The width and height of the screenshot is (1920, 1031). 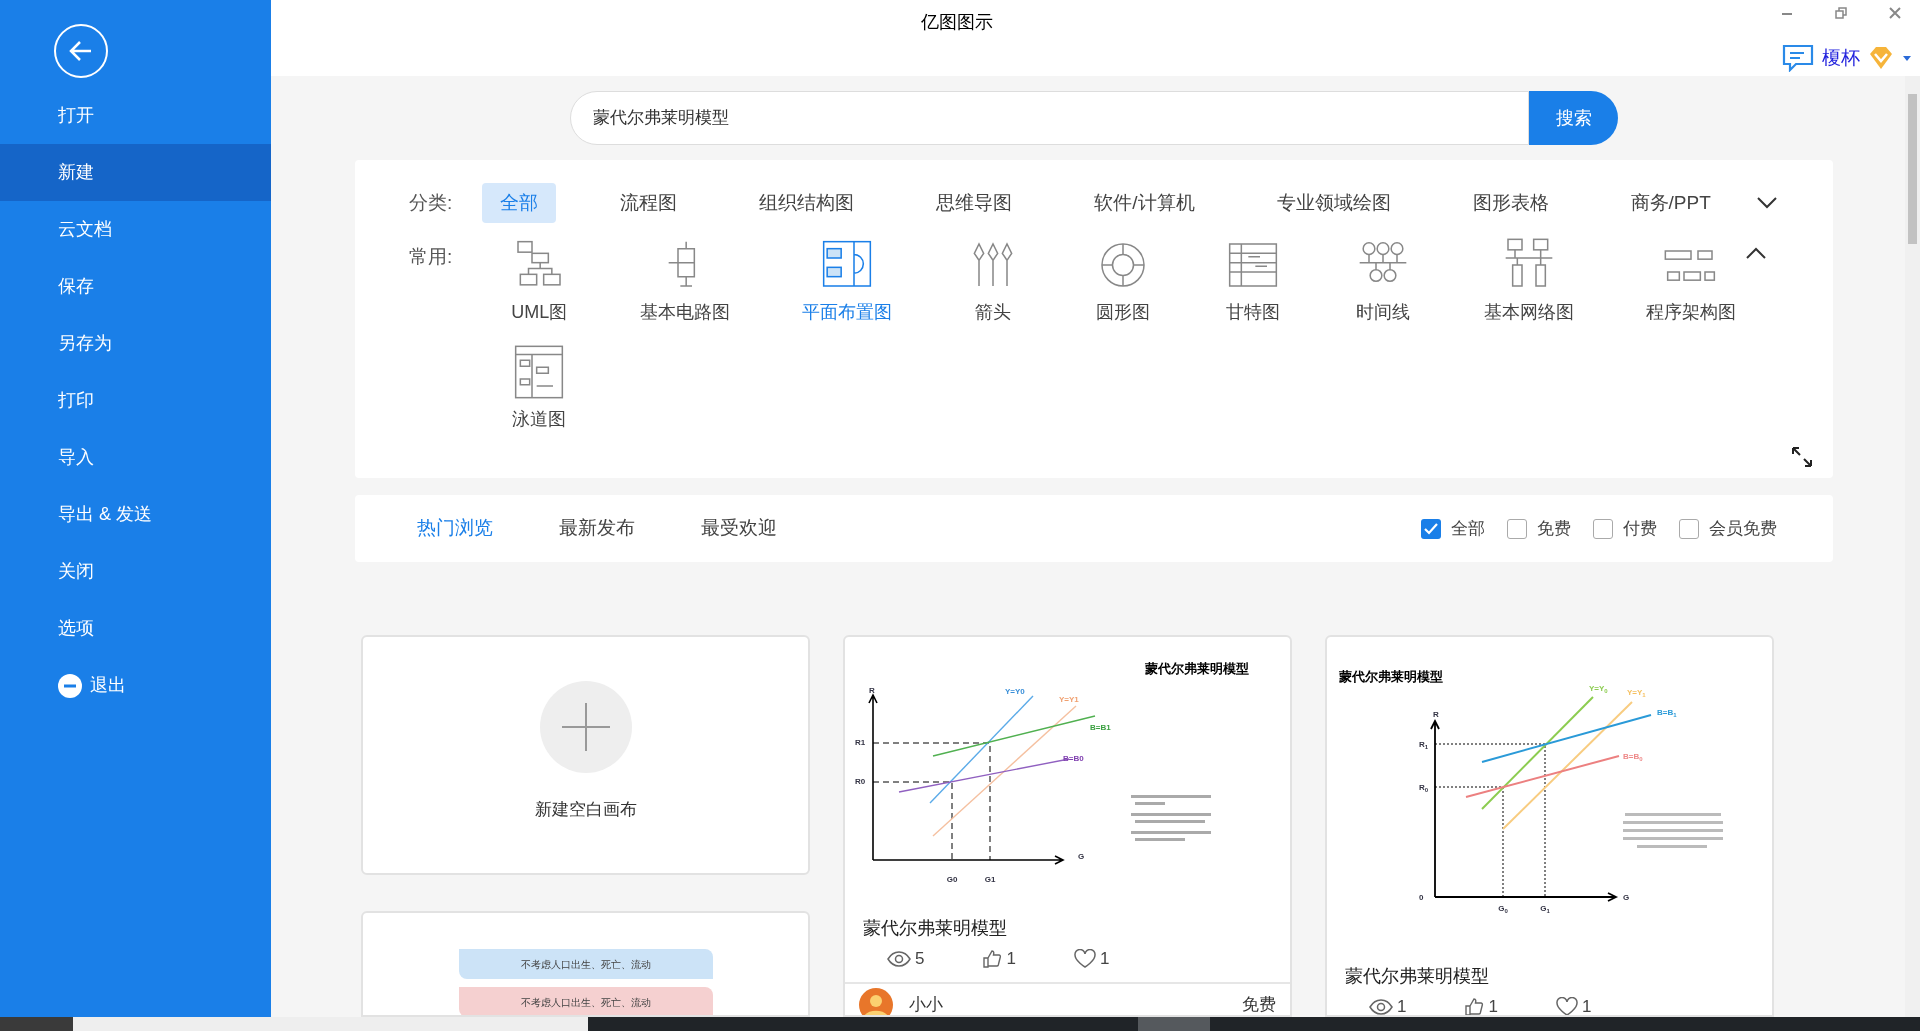 What do you see at coordinates (1912, 546) in the screenshot?
I see `scrollbar` at bounding box center [1912, 546].